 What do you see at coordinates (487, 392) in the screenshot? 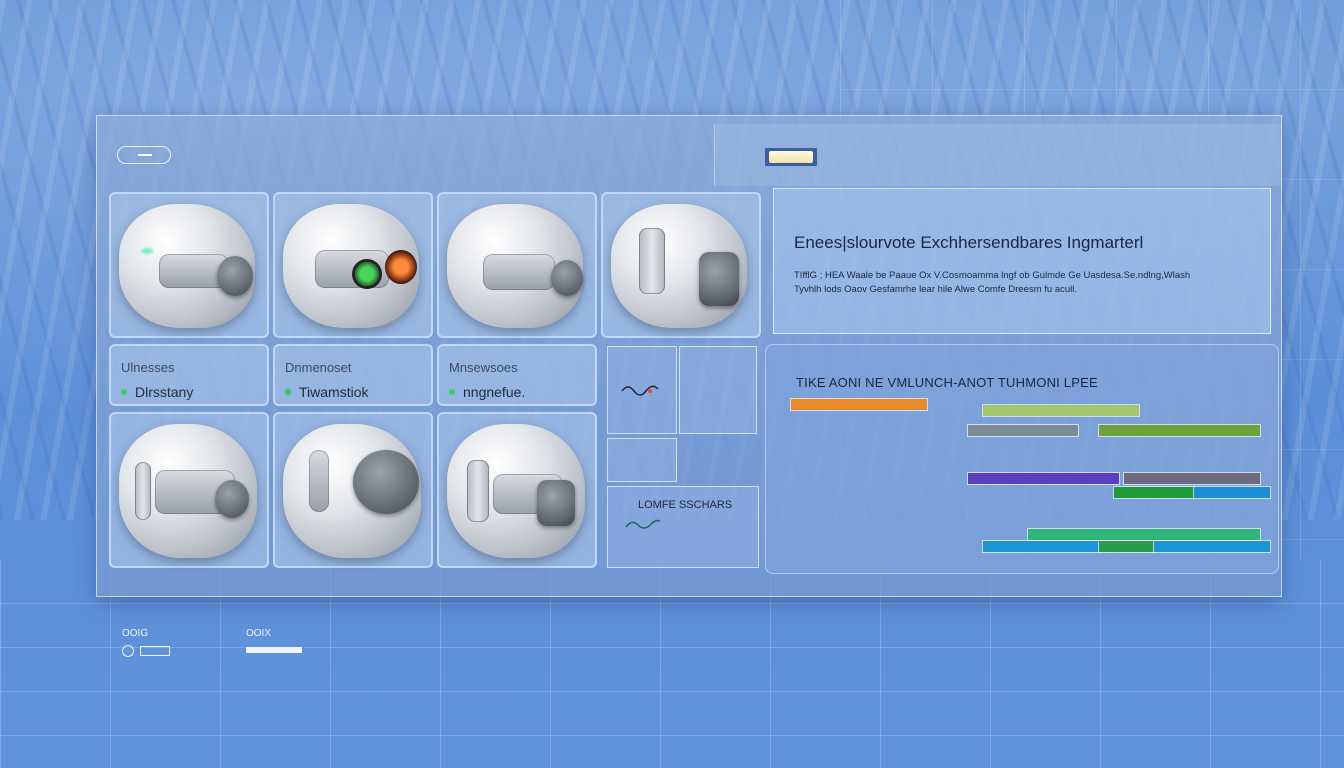
I see `device-status: nngnefue.` at bounding box center [487, 392].